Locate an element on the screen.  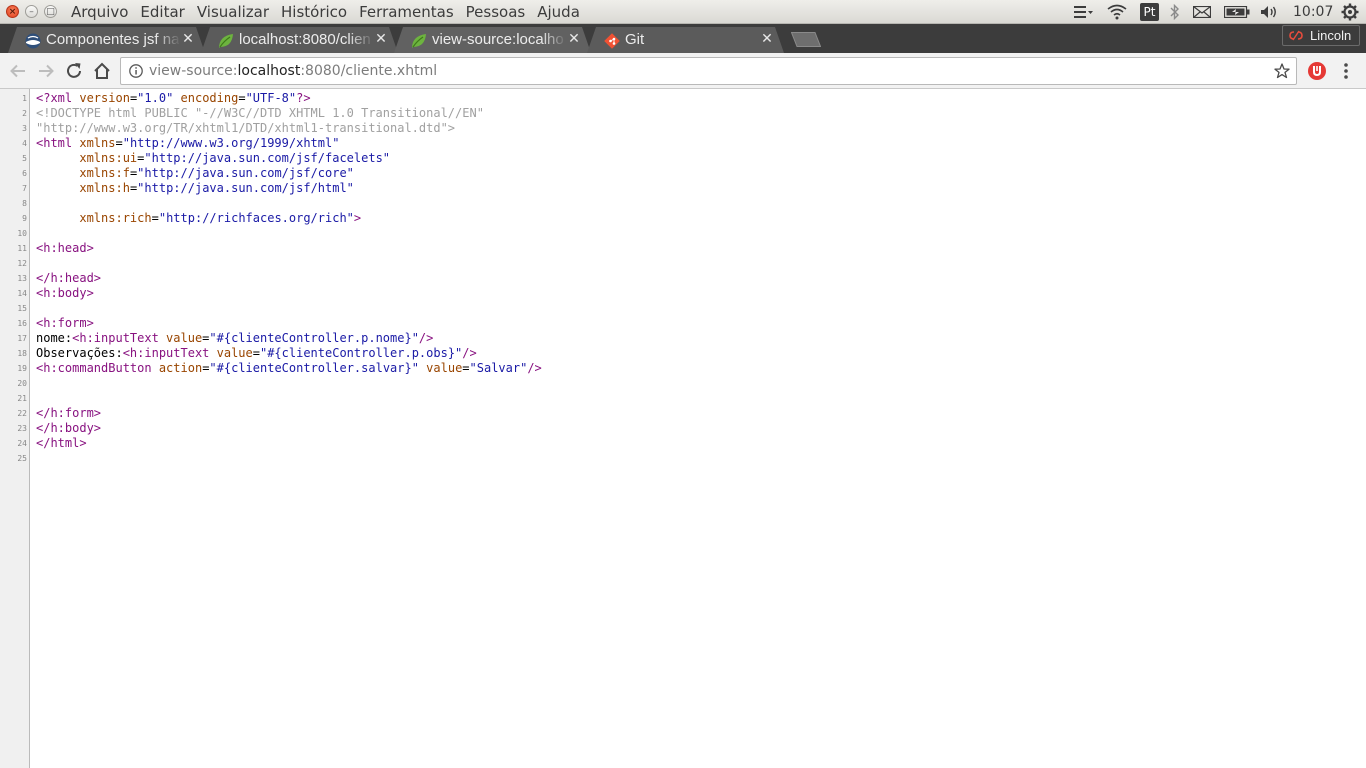
line-number: 17 is located at coordinates (22, 338).